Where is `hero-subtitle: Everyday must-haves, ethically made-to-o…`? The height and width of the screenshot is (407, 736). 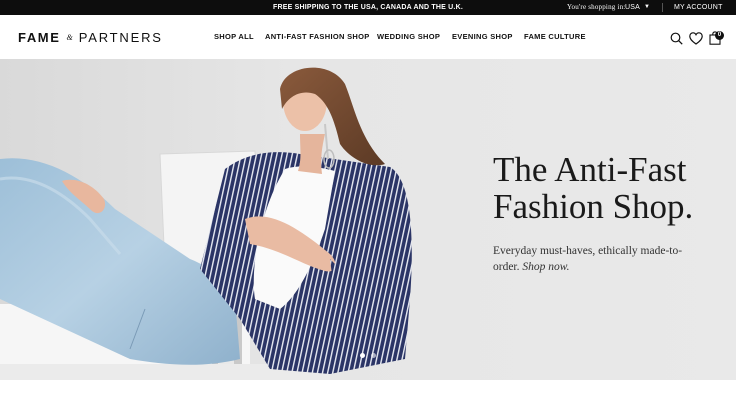 hero-subtitle: Everyday must-haves, ethically made-to-o… is located at coordinates (593, 259).